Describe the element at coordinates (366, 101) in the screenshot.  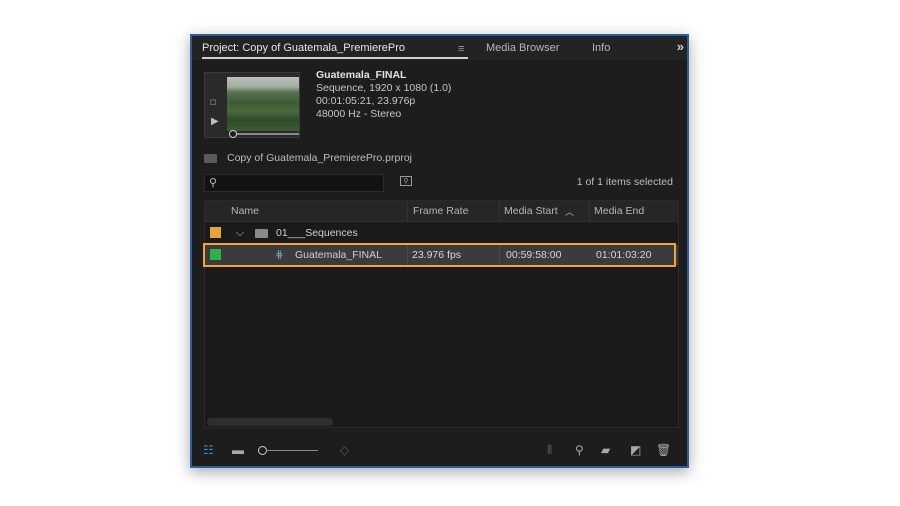
I see `clip-duration: 00:01:05:21, 23.976p` at that location.